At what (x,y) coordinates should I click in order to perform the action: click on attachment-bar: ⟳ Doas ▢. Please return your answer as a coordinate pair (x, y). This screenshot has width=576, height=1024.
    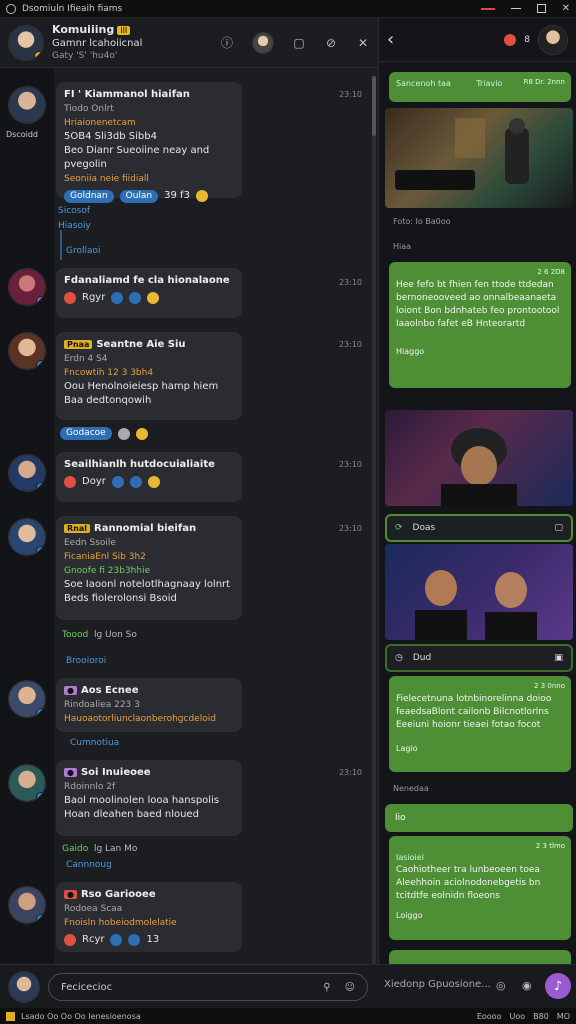
    Looking at the image, I should click on (479, 528).